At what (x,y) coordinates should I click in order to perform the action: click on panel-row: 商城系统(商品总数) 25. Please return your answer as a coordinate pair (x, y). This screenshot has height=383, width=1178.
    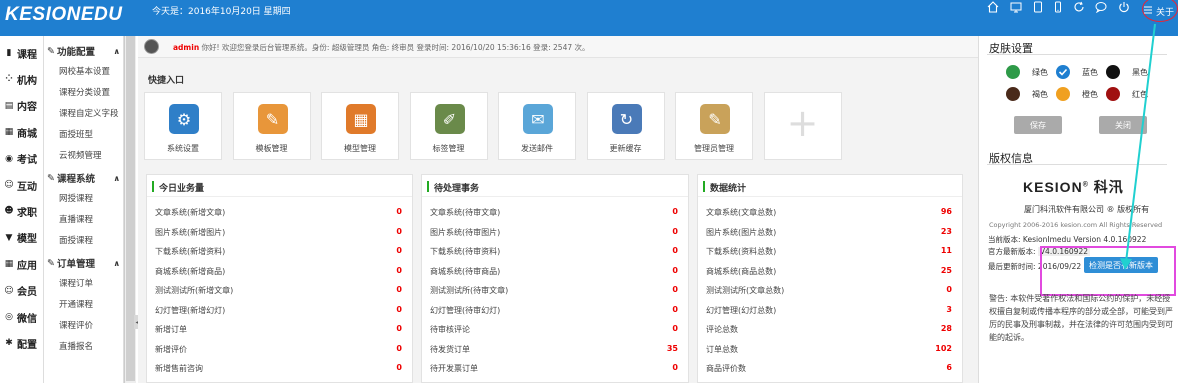
    Looking at the image, I should click on (830, 271).